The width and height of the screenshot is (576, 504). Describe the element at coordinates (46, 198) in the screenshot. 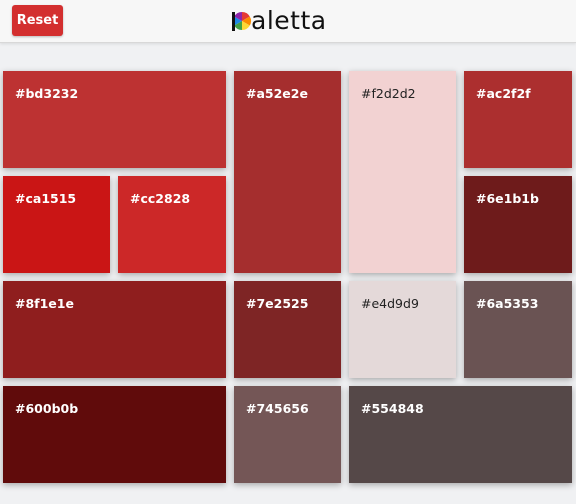

I see `hex-label: #ca1515` at that location.